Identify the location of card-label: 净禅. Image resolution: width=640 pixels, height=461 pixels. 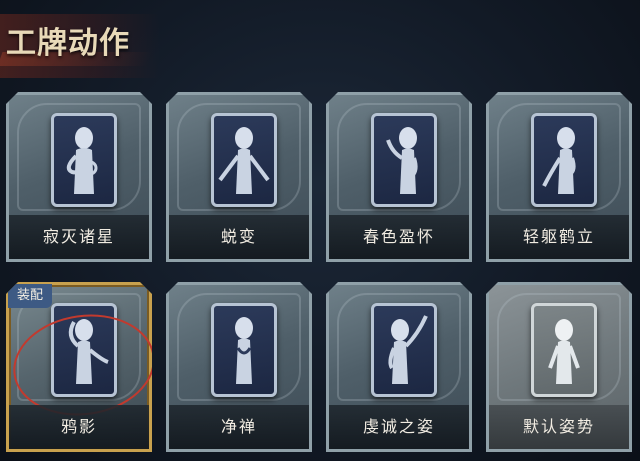
(239, 427).